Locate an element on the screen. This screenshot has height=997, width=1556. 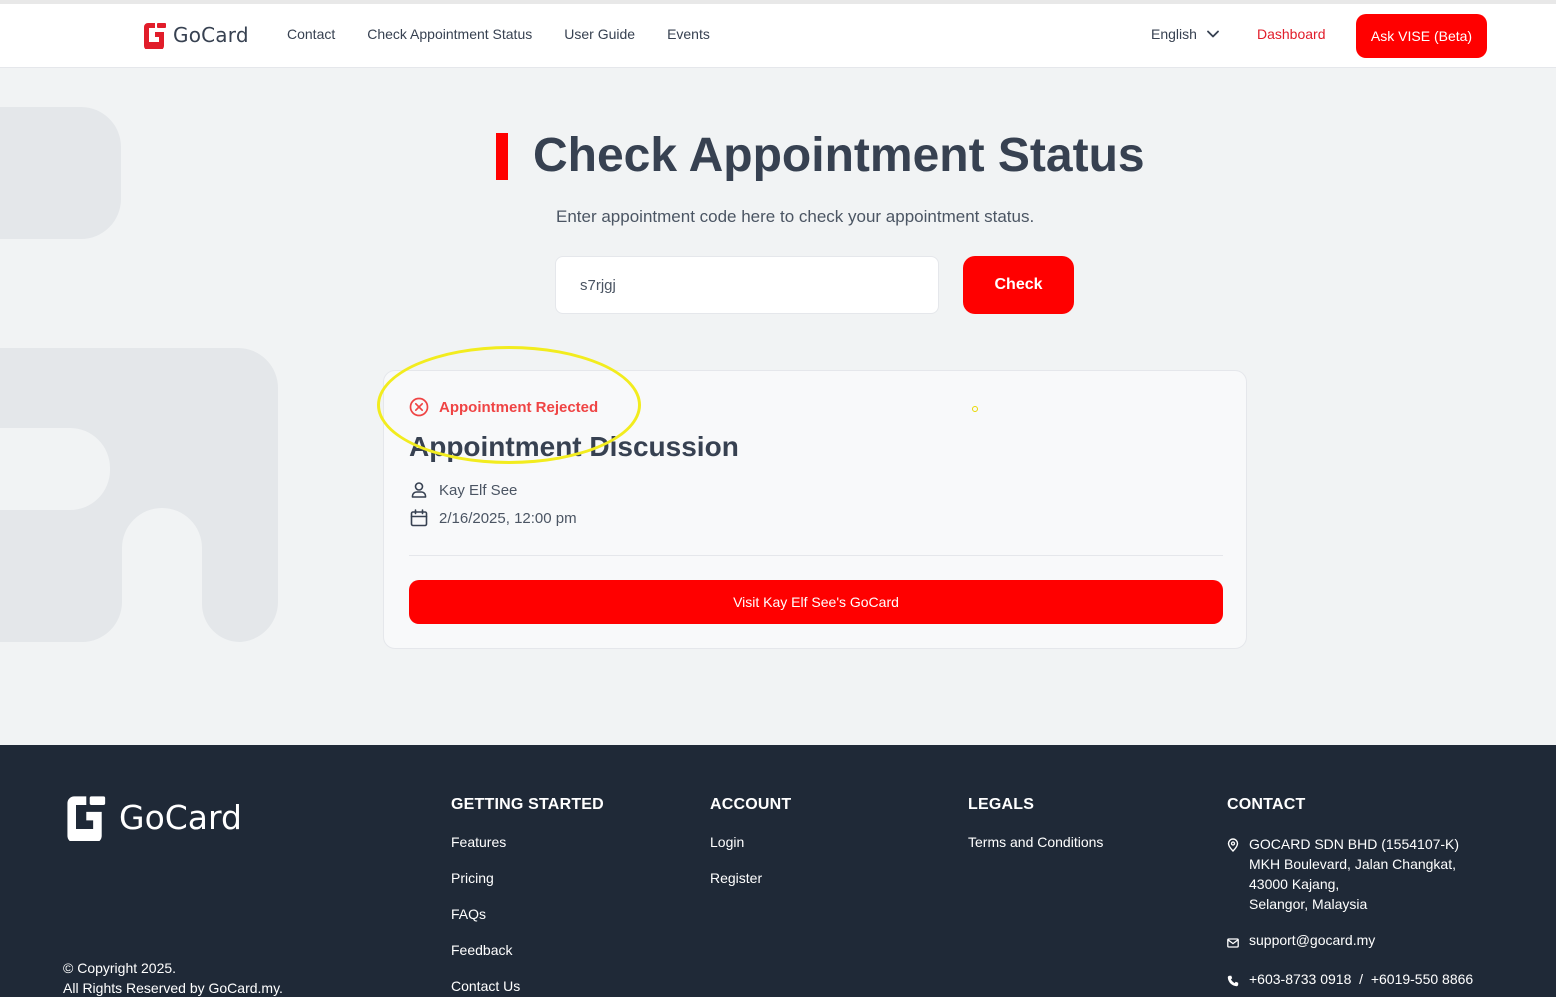
footer-link-login: Login is located at coordinates (750, 843).